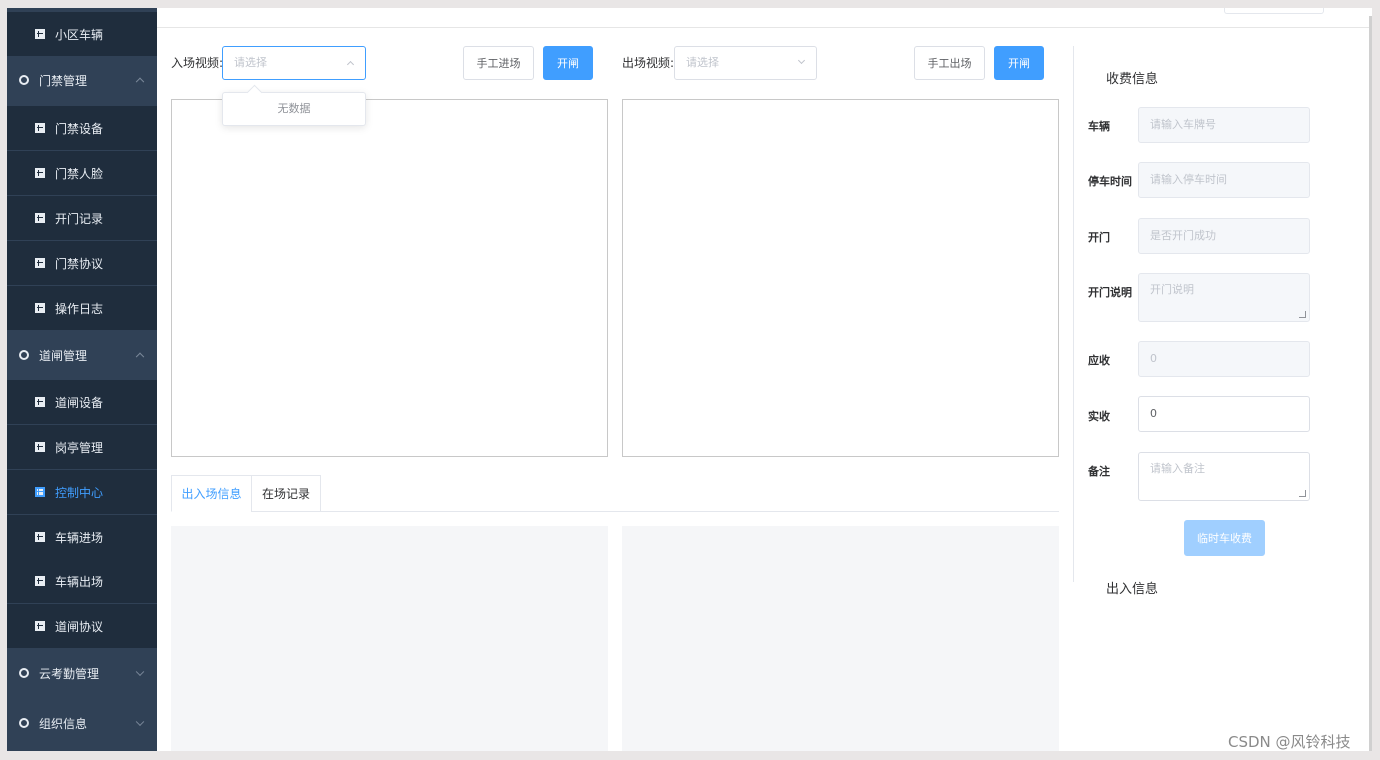 The image size is (1380, 760). I want to click on entry-video-dropdown: 无数据, so click(294, 109).